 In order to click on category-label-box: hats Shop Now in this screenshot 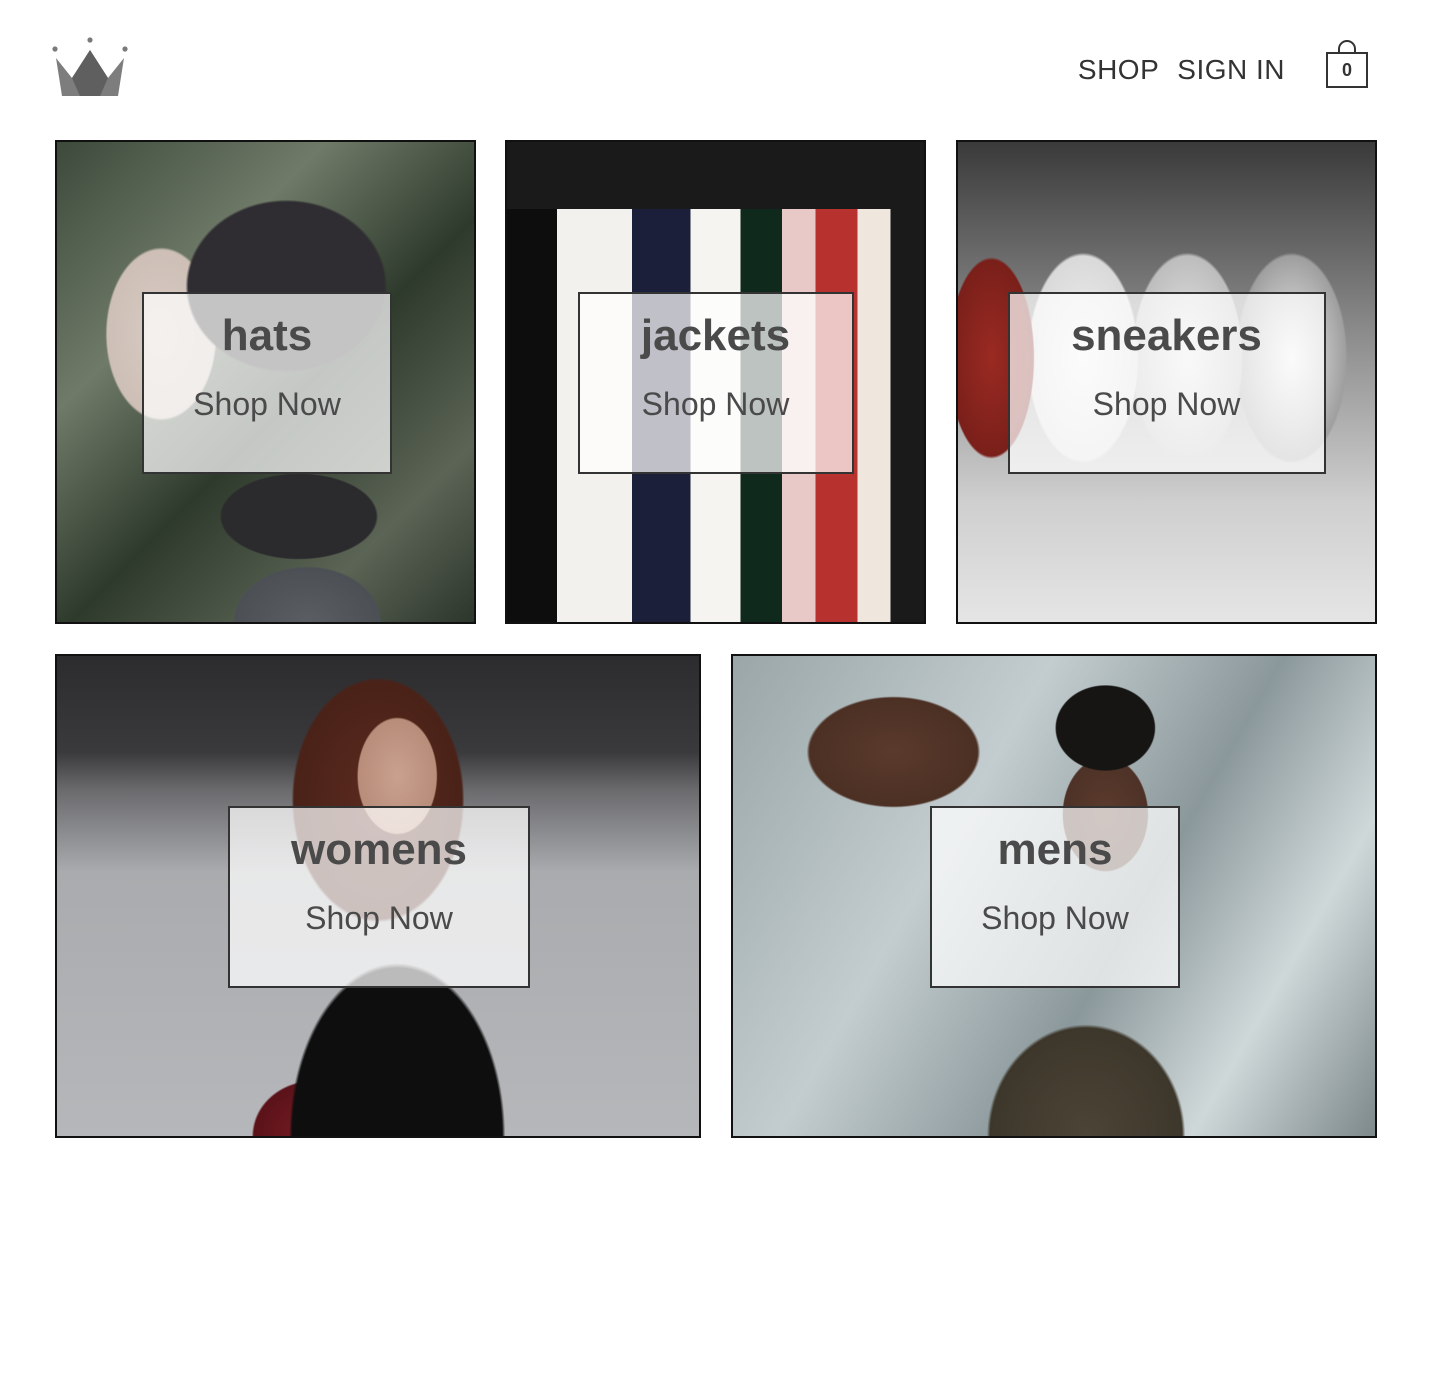, I will do `click(267, 383)`.